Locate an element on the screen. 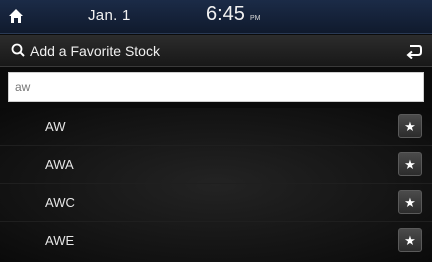 Image resolution: width=432 pixels, height=262 pixels. back-button is located at coordinates (414, 51).